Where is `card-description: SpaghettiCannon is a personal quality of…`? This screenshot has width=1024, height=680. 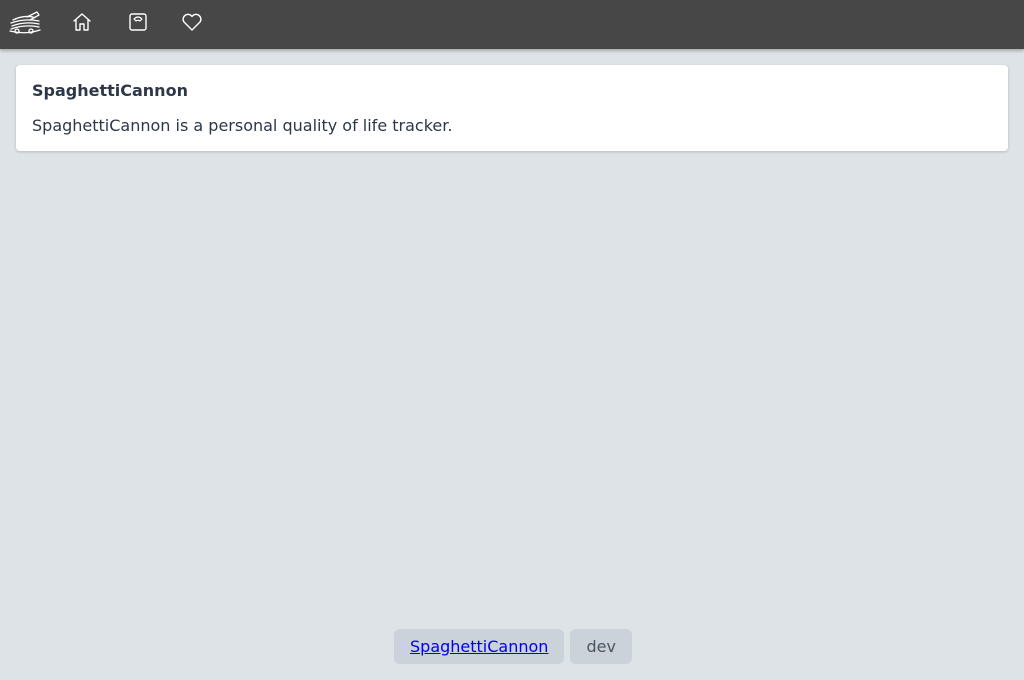 card-description: SpaghettiCannon is a personal quality of… is located at coordinates (242, 125).